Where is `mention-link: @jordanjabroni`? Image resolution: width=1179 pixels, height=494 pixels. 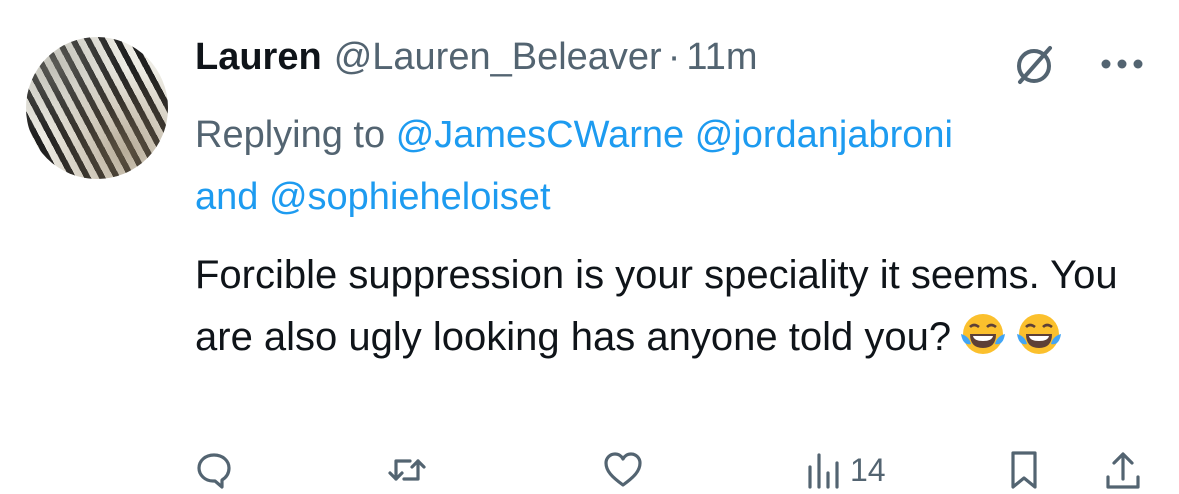 mention-link: @jordanjabroni is located at coordinates (824, 135).